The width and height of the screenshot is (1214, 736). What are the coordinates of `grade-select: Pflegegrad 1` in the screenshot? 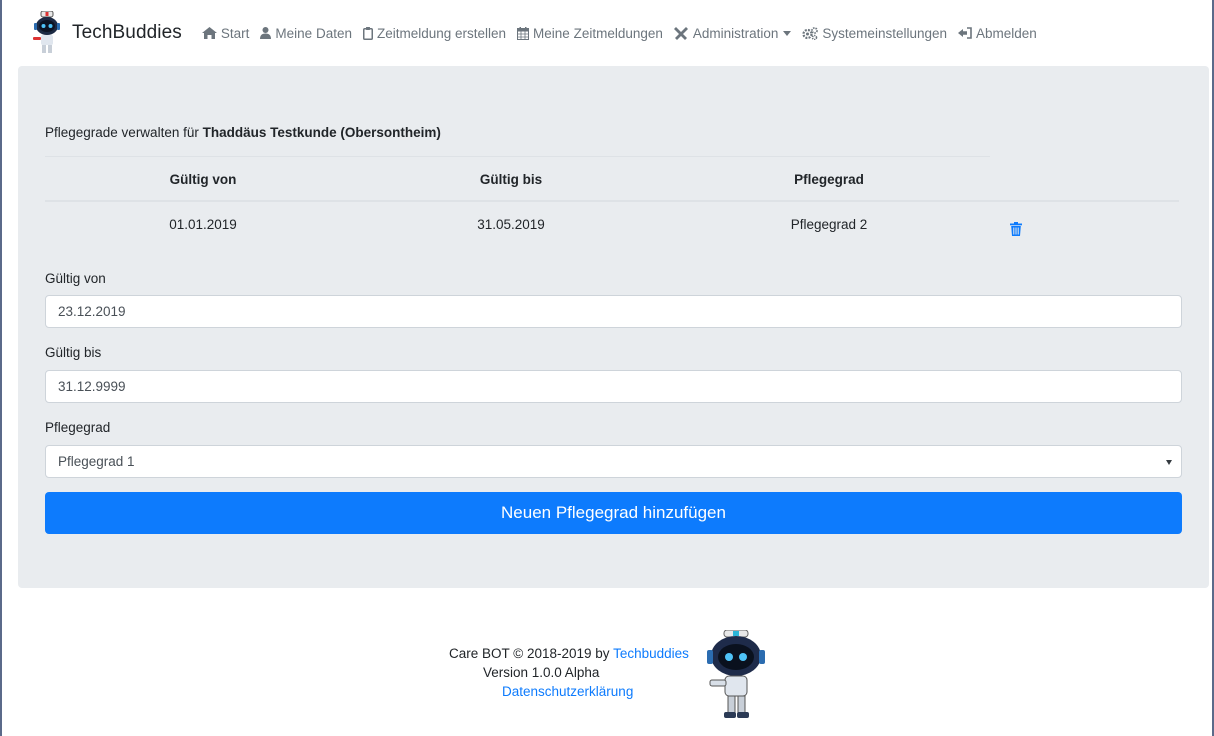 It's located at (613, 461).